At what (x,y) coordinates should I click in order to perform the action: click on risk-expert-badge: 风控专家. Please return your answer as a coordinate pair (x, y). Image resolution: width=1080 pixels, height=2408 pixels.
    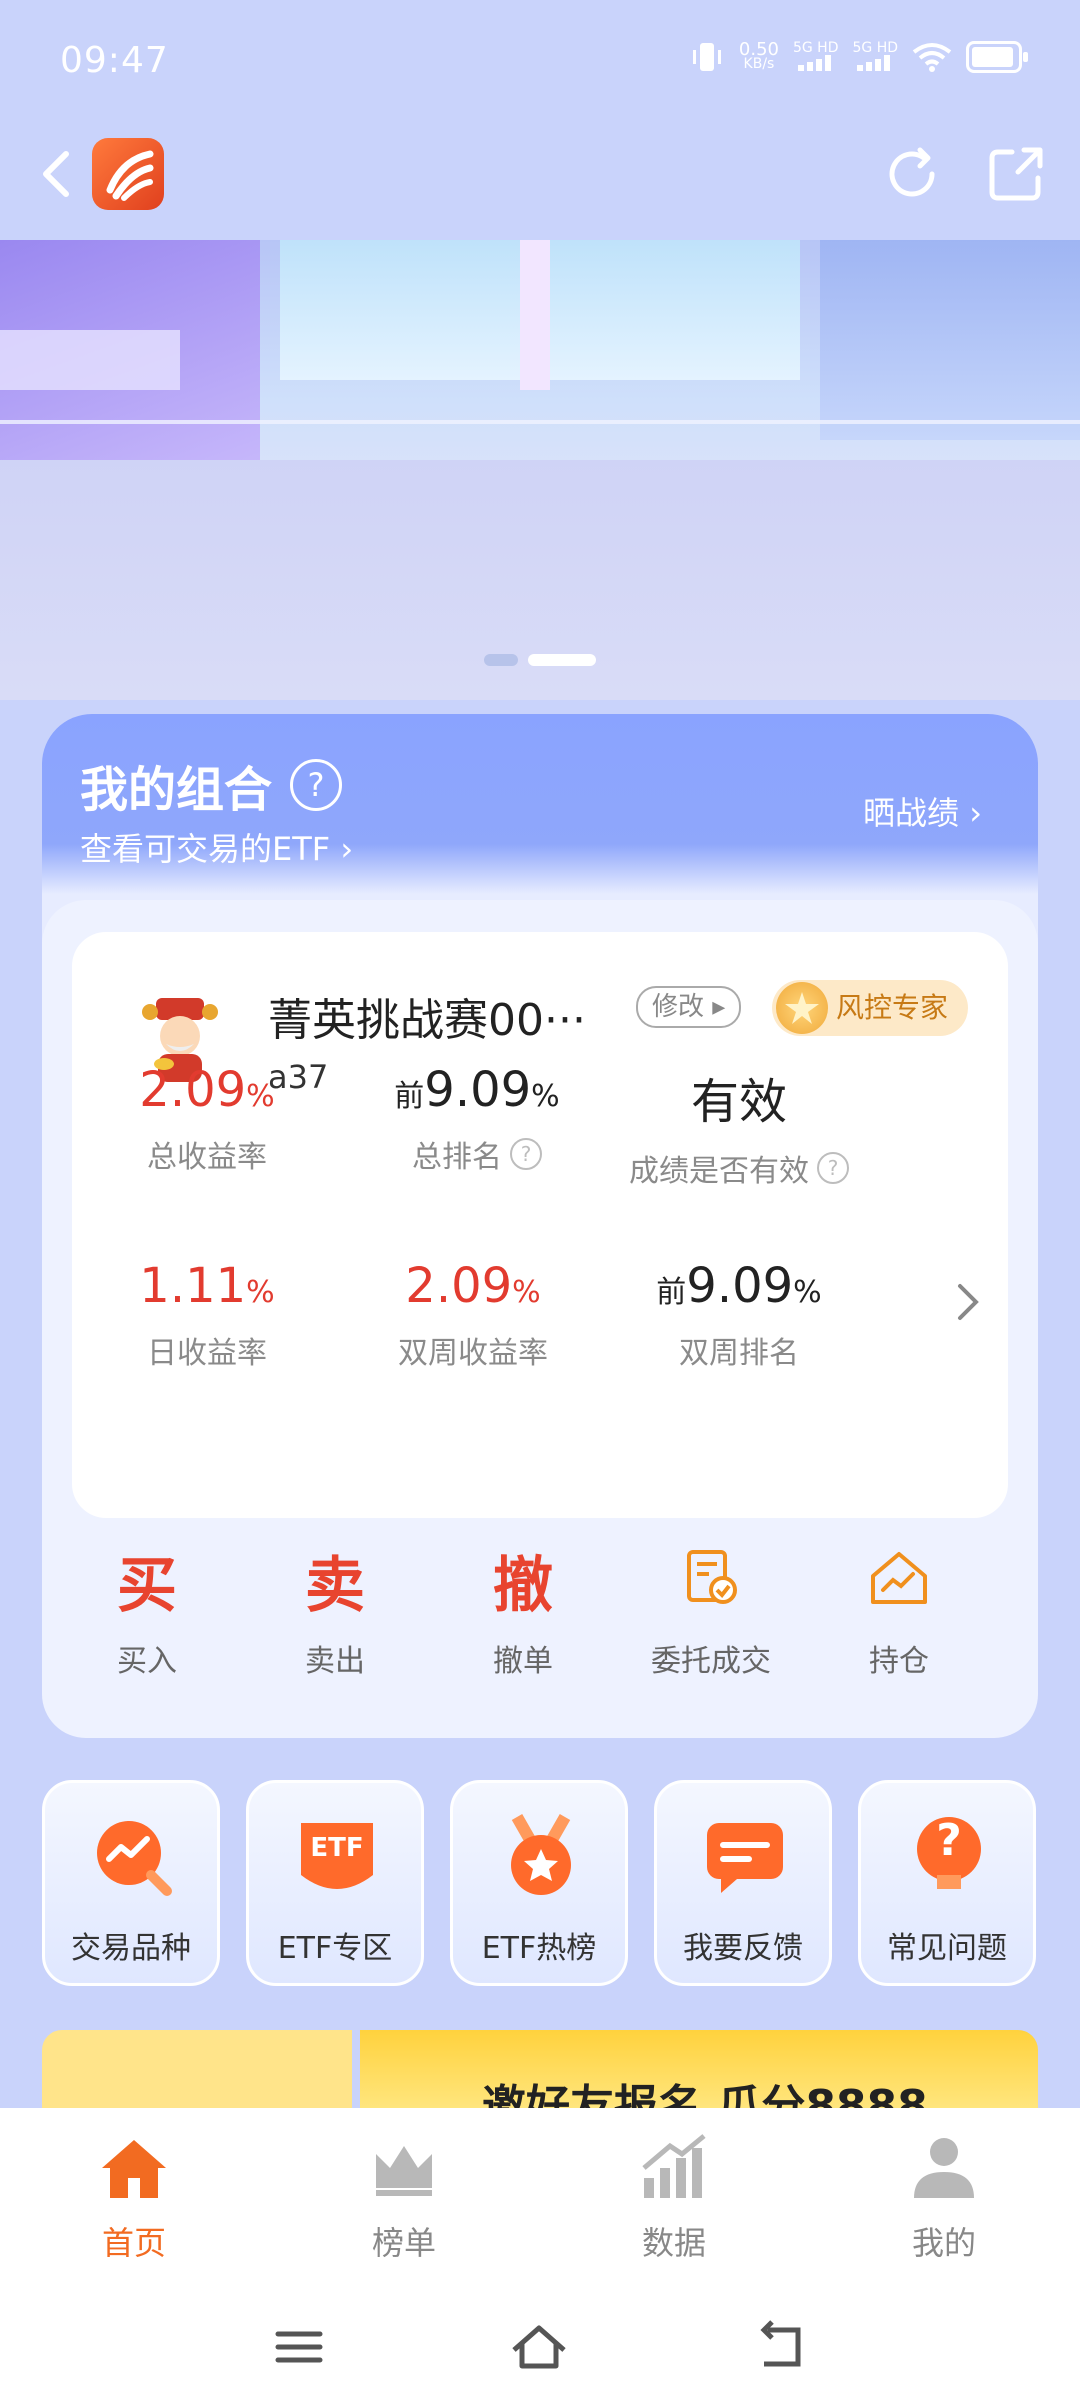
    Looking at the image, I should click on (870, 1008).